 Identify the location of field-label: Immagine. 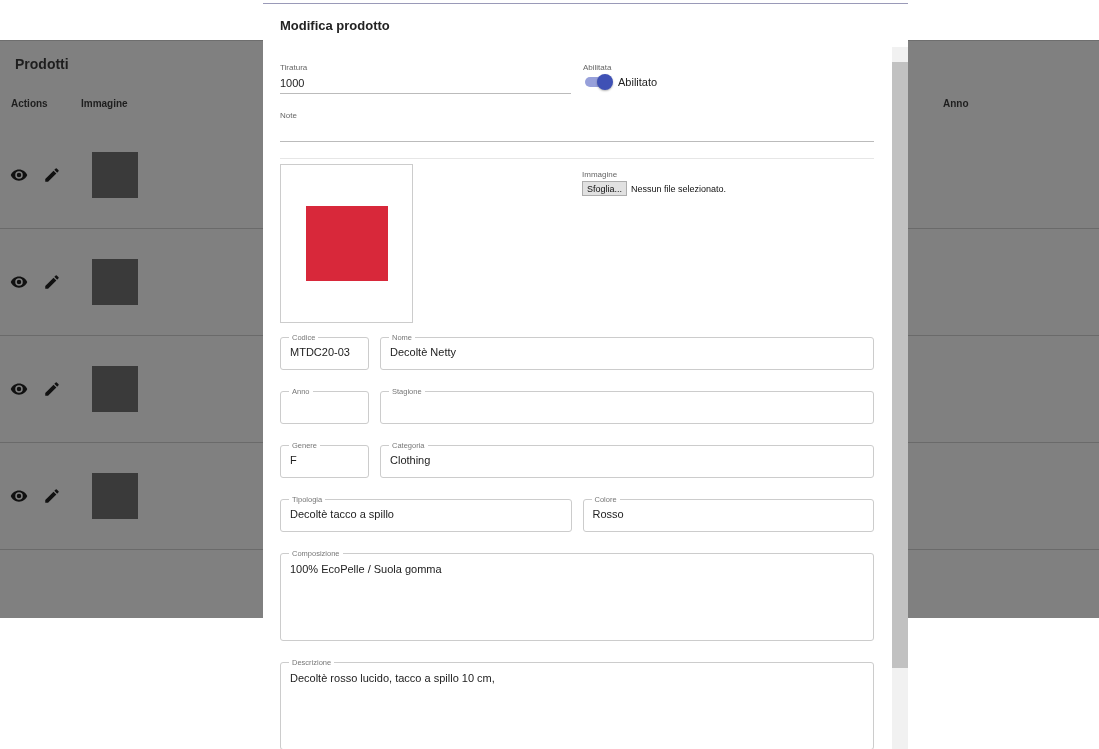
(600, 175).